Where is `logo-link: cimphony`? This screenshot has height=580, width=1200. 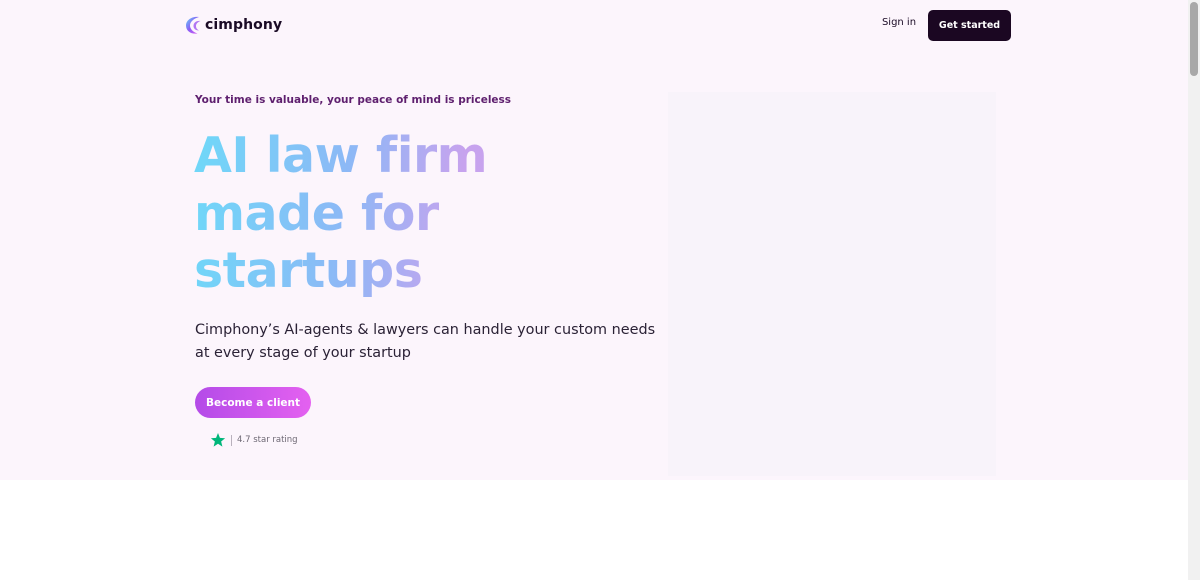 logo-link: cimphony is located at coordinates (233, 25).